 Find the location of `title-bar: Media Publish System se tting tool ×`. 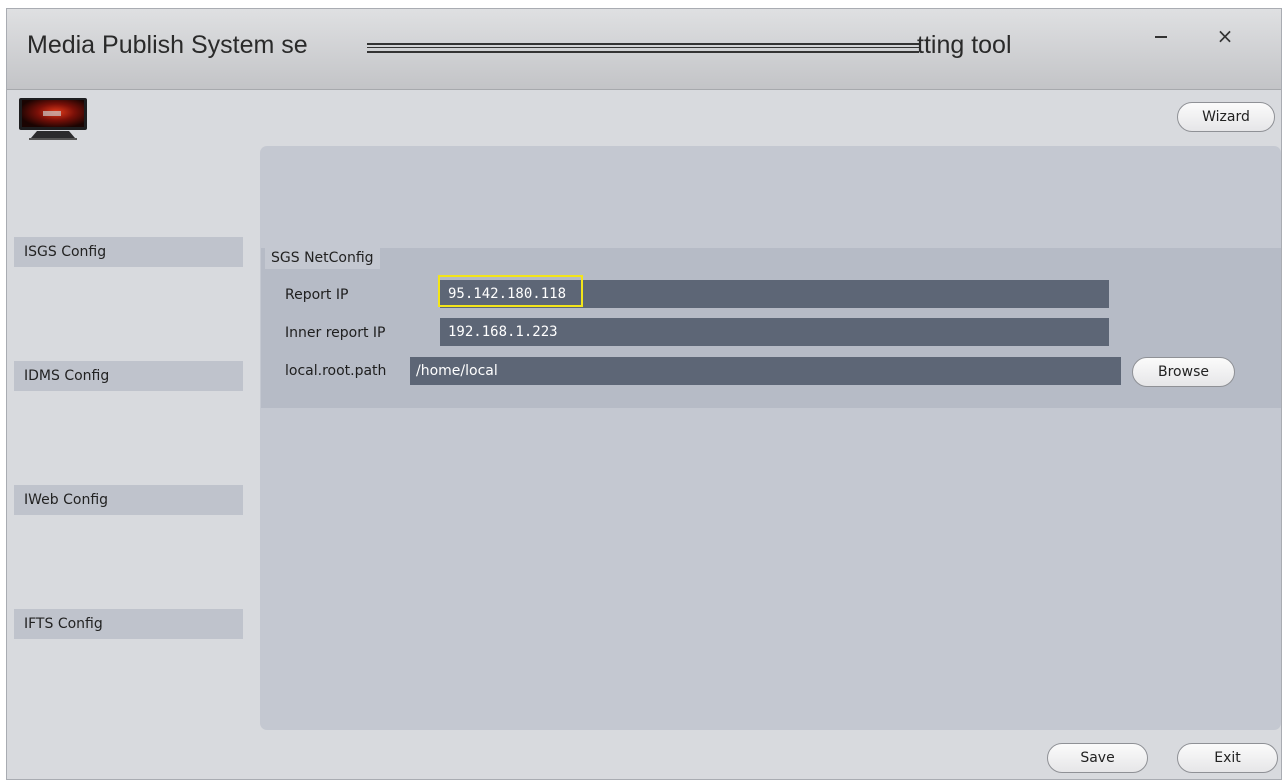

title-bar: Media Publish System se tting tool × is located at coordinates (644, 49).